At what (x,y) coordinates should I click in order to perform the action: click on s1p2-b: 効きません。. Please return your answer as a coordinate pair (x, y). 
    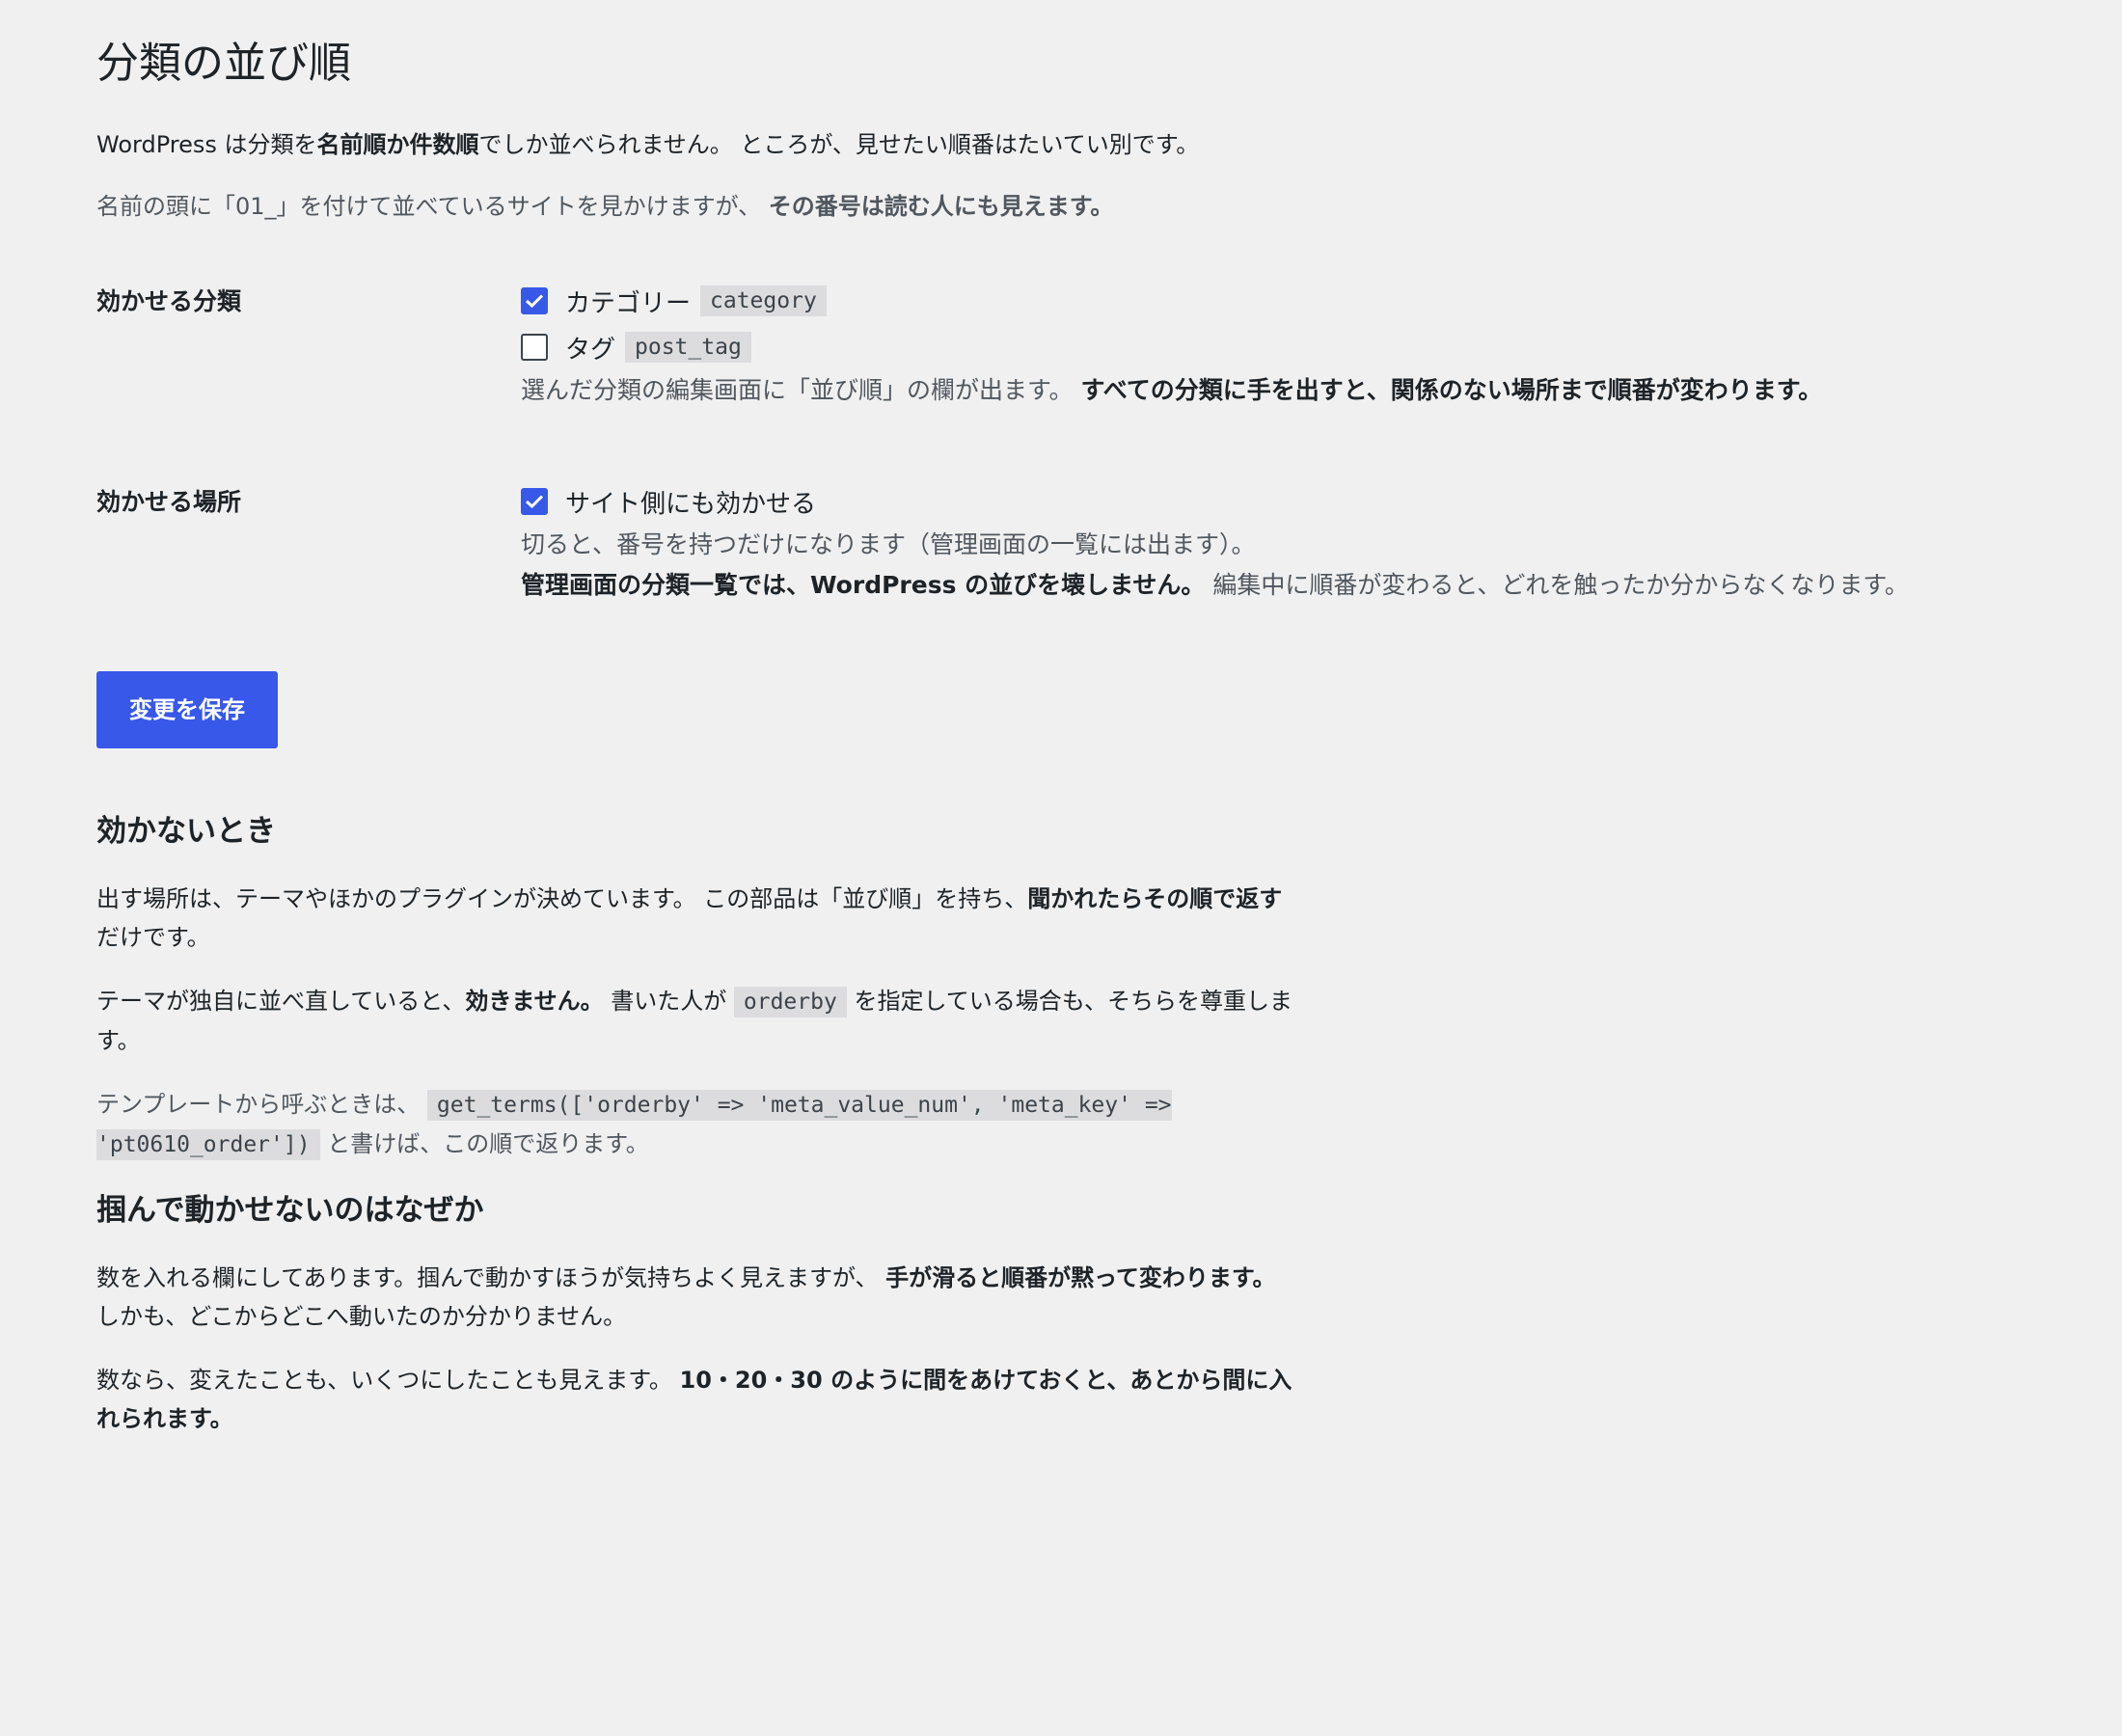
    Looking at the image, I should click on (535, 1001).